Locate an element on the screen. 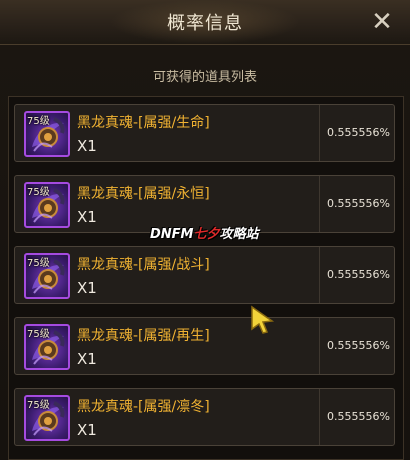 This screenshot has height=460, width=410. item-row: 75级 黑龙真魂-[属强/再生] X1 0.555556% is located at coordinates (204, 346).